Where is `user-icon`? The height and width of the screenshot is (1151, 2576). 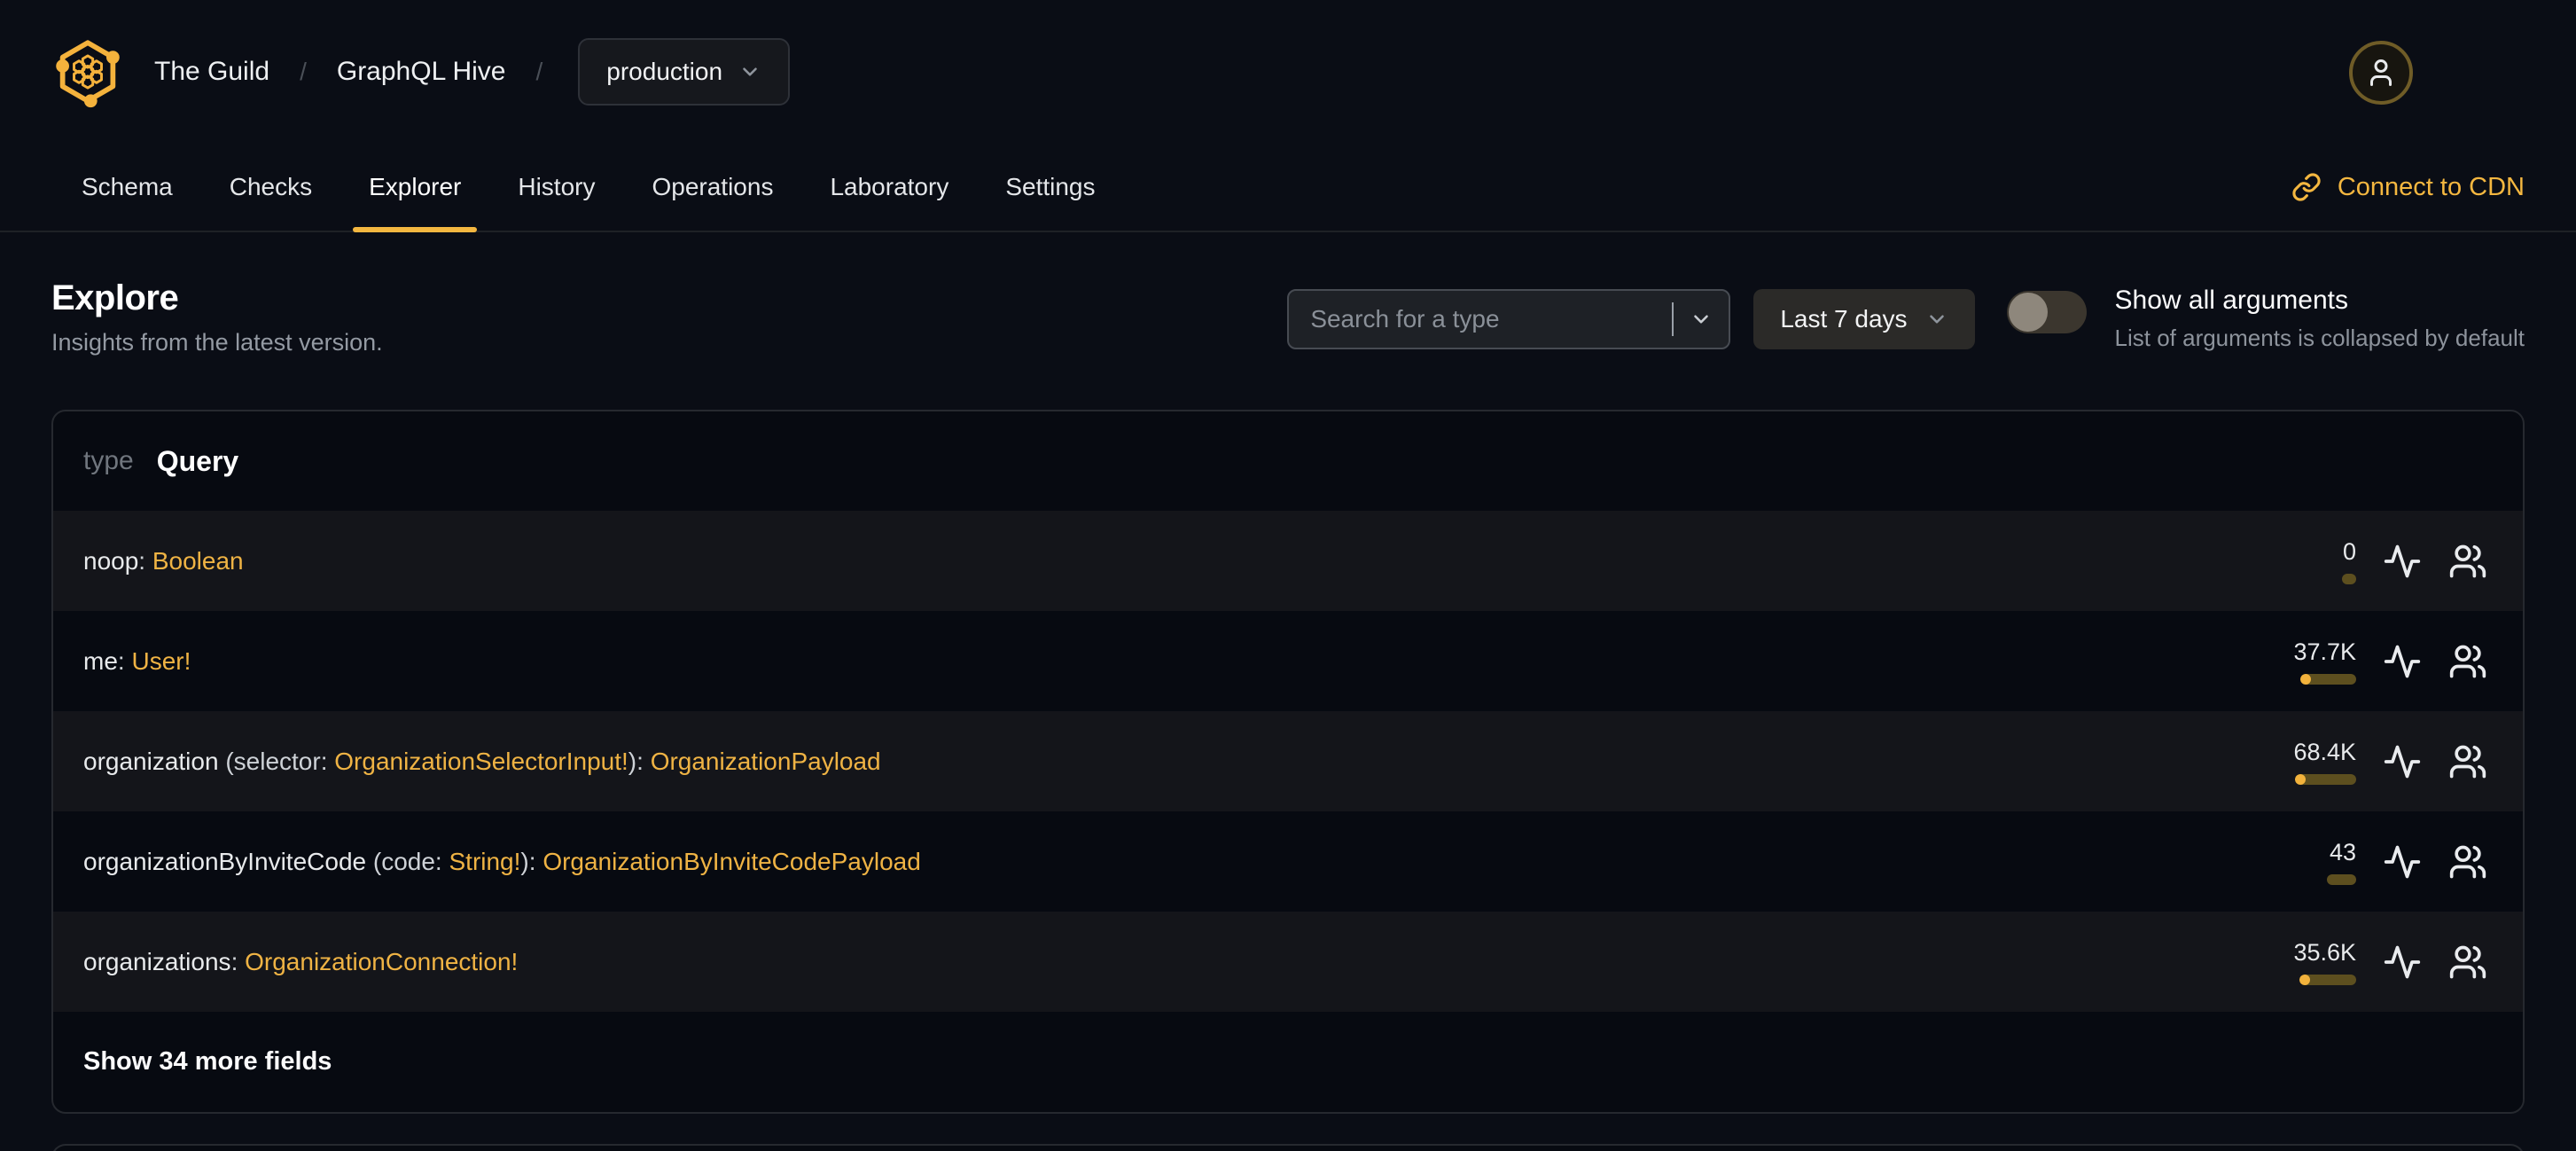 user-icon is located at coordinates (2381, 72).